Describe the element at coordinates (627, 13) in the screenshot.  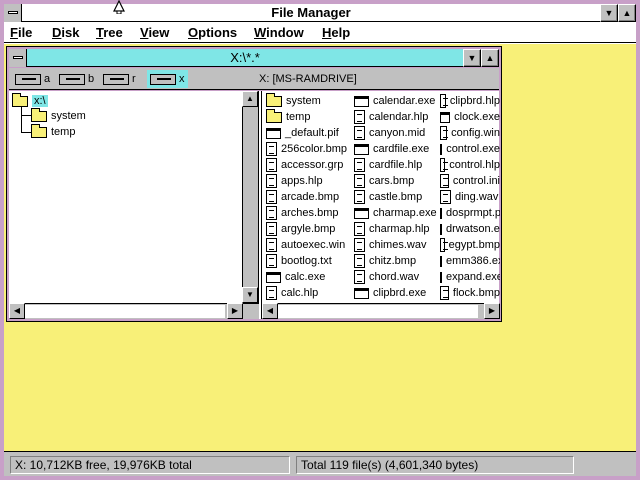
I see `maximize-button: ▲` at that location.